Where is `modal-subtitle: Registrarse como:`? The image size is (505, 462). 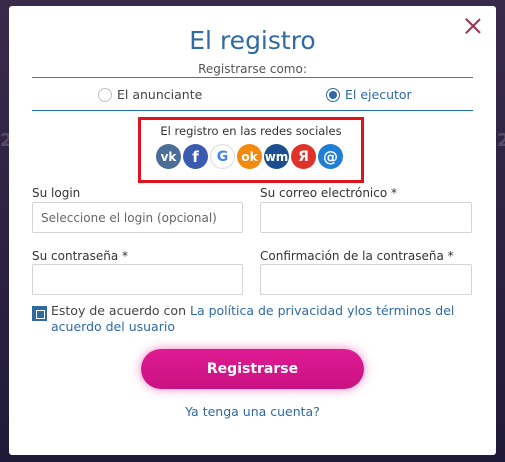 modal-subtitle: Registrarse como: is located at coordinates (252, 69).